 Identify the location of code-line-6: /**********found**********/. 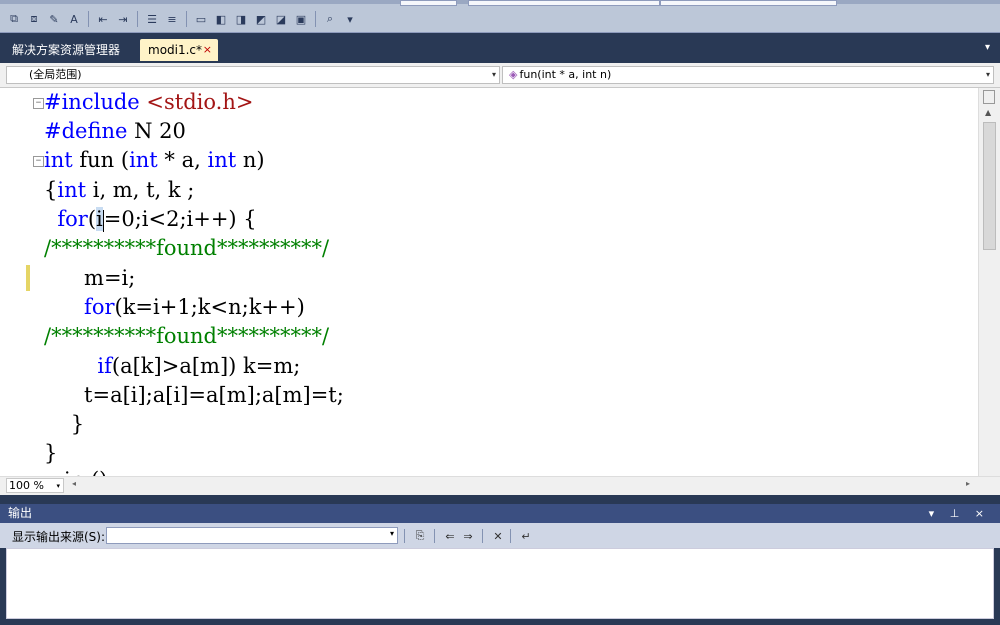
(186, 248).